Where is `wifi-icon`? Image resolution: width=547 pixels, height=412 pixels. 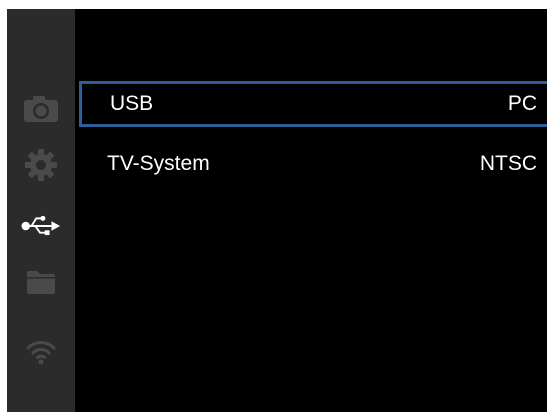 wifi-icon is located at coordinates (41, 352).